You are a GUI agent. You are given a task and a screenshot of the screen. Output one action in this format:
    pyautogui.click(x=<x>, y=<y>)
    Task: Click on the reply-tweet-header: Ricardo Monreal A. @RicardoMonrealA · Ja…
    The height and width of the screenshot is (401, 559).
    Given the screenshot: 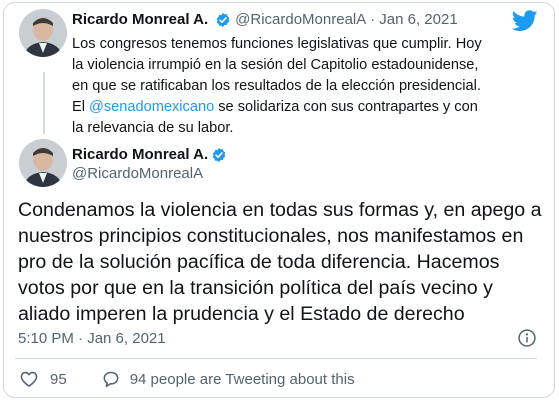 What is the action you would take?
    pyautogui.click(x=265, y=19)
    